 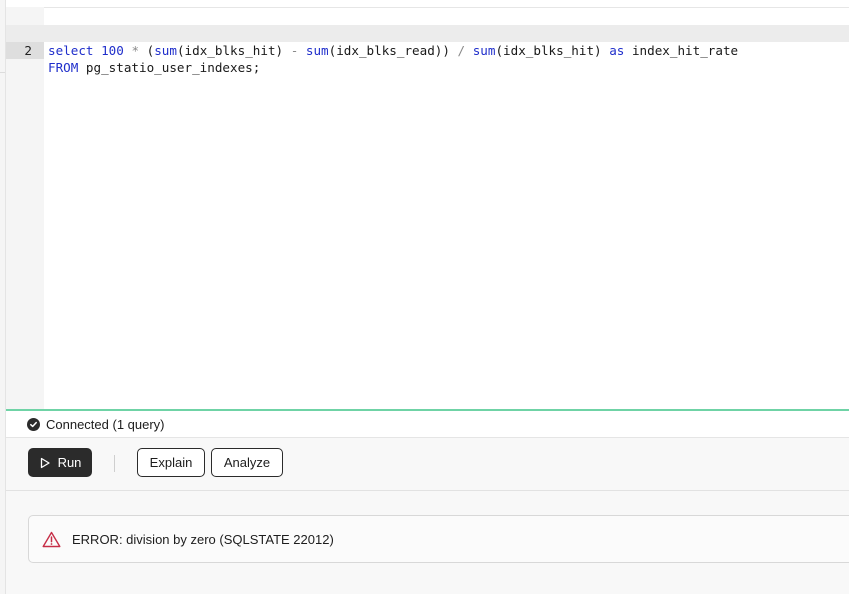 I want to click on code-token-num-lit: 100, so click(x=112, y=50).